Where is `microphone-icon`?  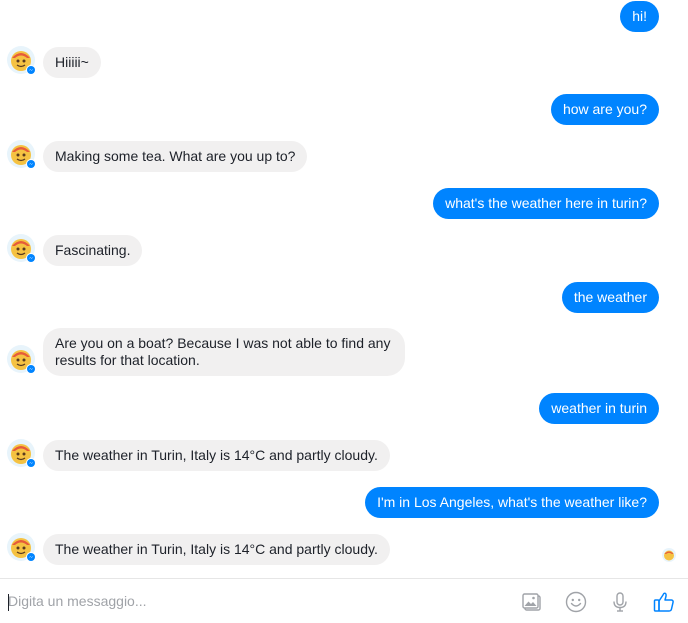 microphone-icon is located at coordinates (620, 602).